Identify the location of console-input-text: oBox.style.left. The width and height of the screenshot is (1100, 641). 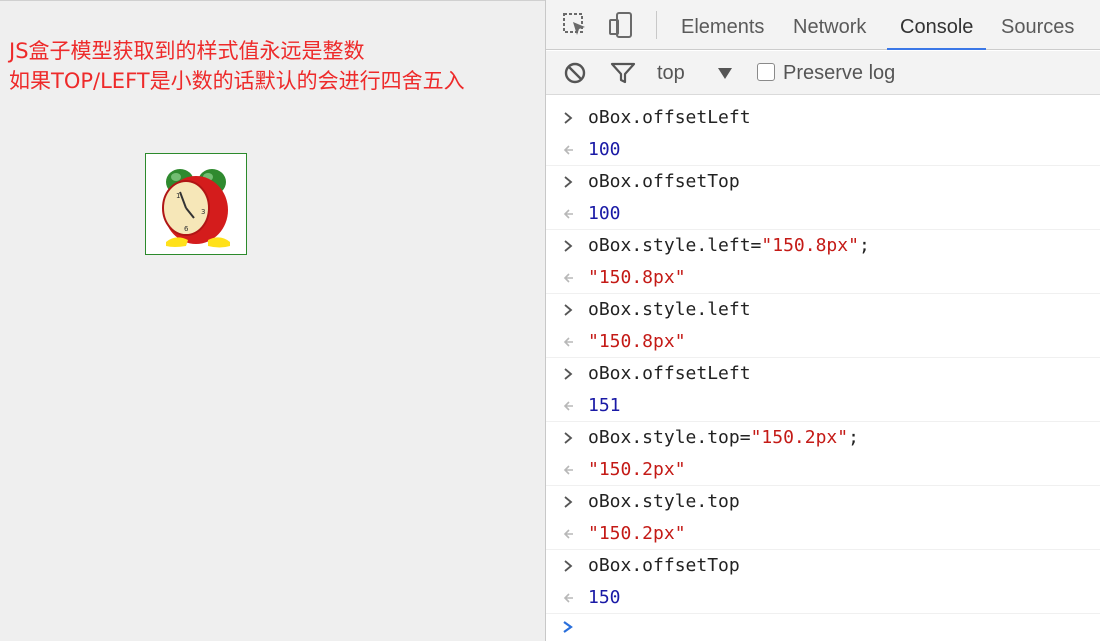
(669, 309).